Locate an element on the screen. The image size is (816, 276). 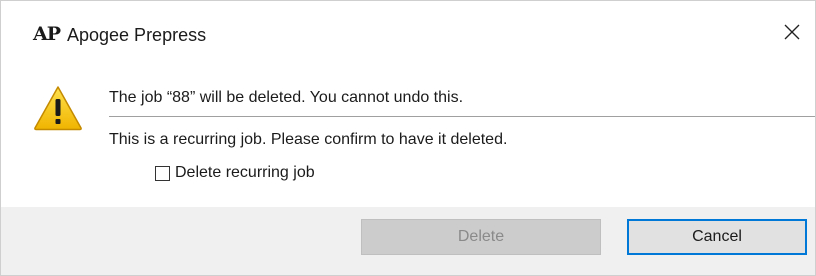
separator is located at coordinates (462, 116).